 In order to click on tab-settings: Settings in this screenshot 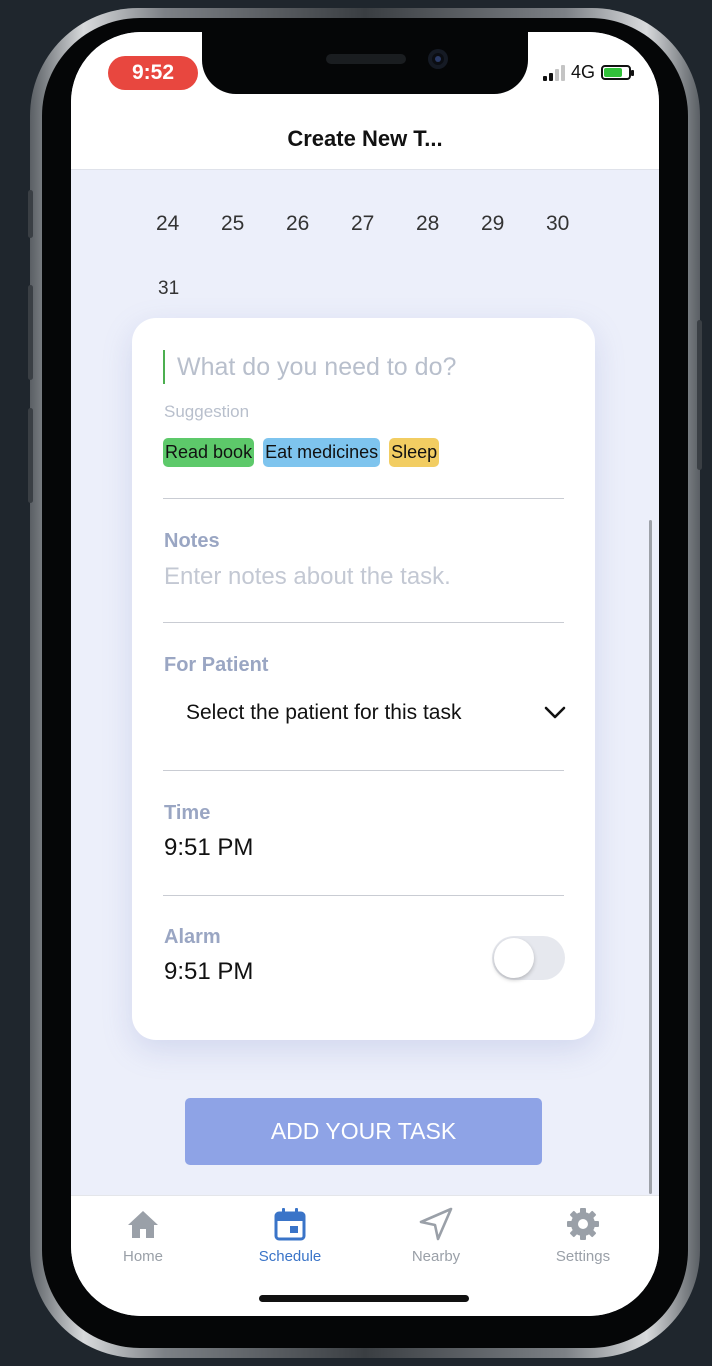, I will do `click(583, 1234)`.